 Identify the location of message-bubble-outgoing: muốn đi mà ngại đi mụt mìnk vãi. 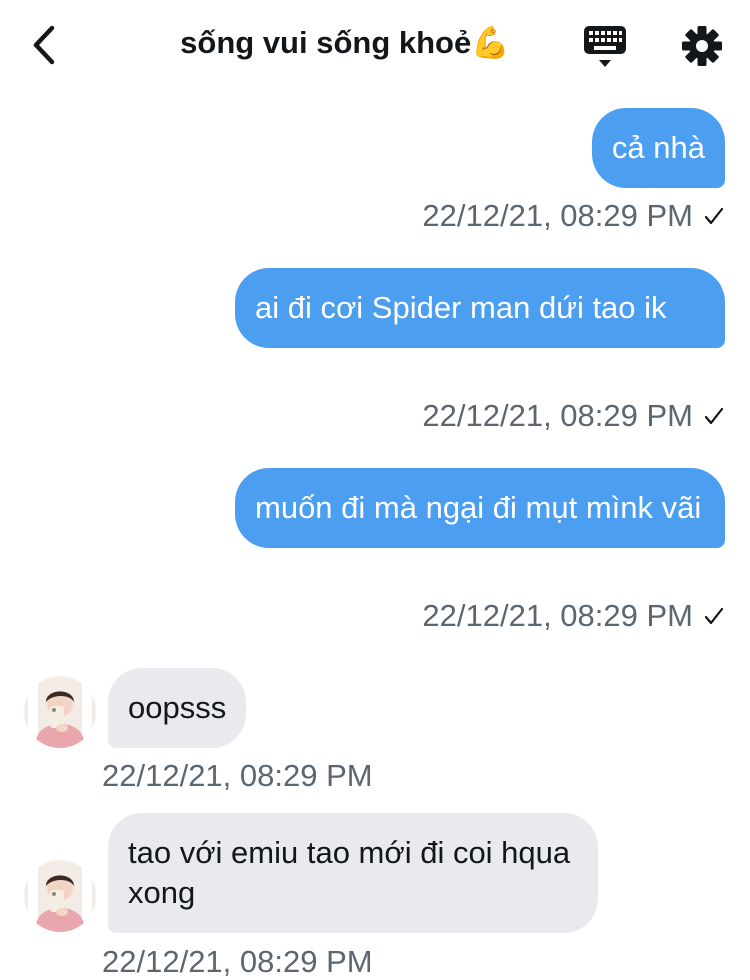
(480, 508).